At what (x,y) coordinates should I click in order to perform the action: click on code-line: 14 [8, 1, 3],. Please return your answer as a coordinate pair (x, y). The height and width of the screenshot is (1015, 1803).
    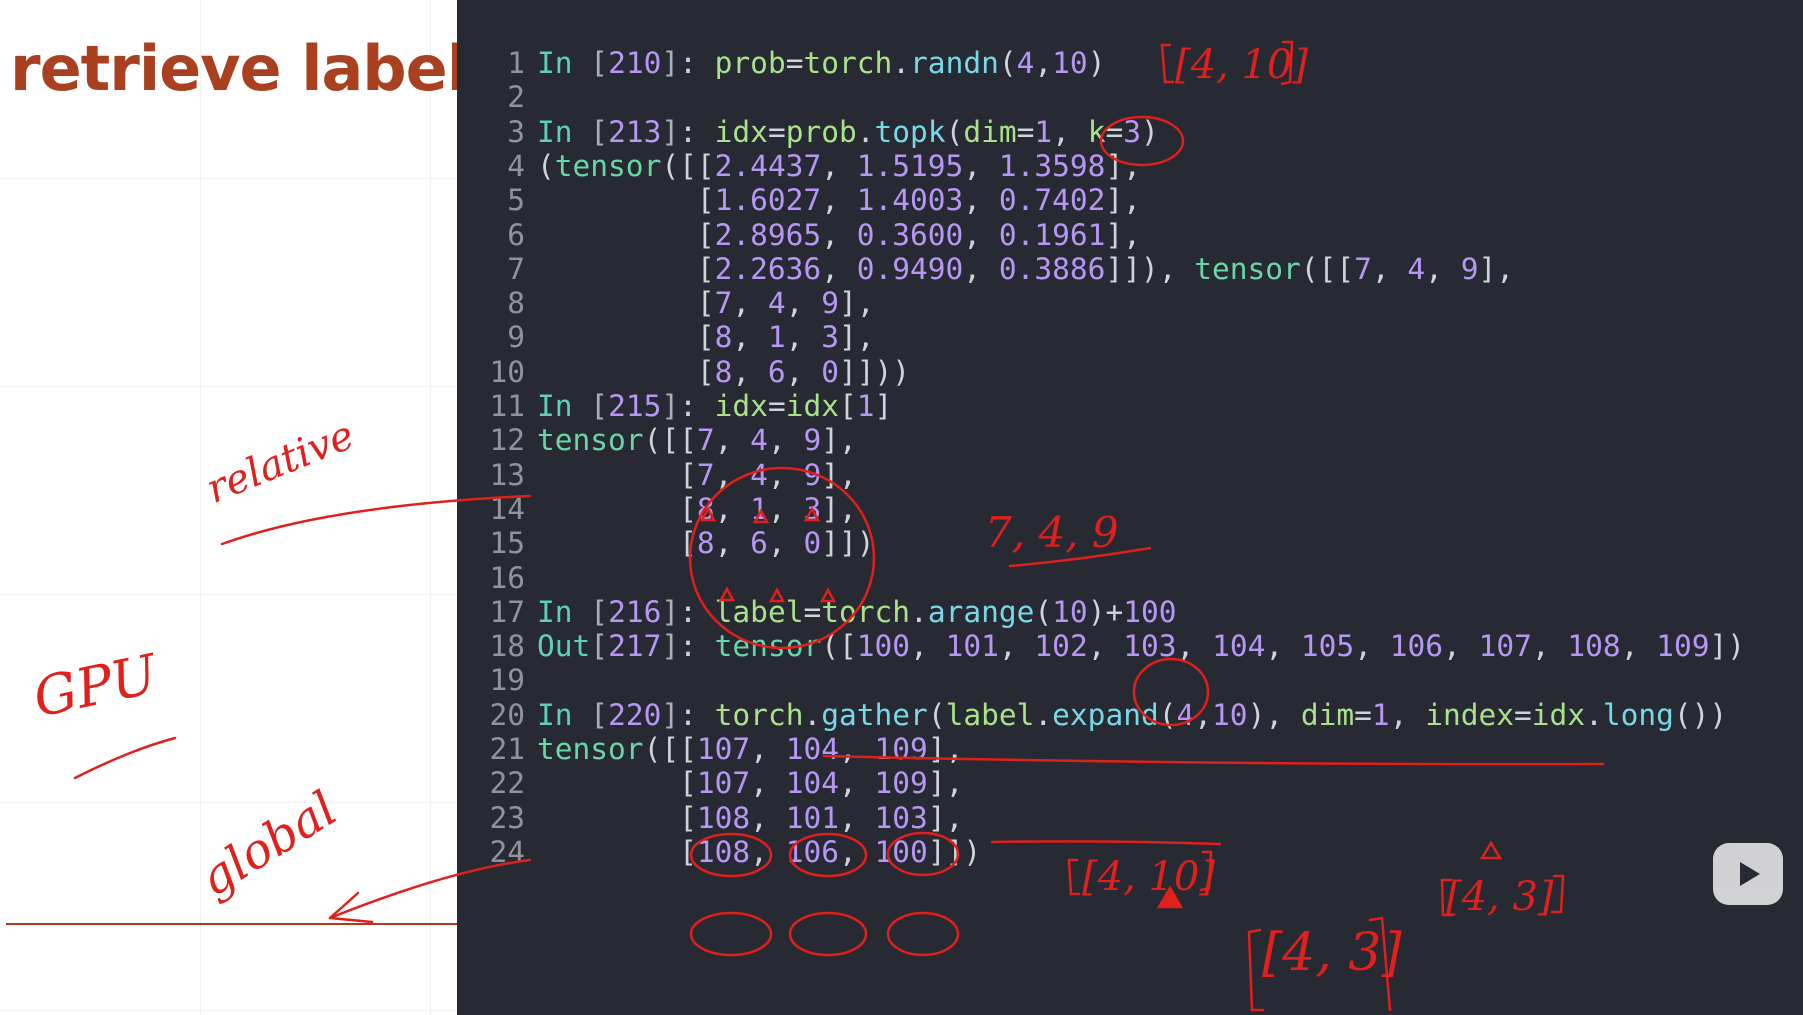
    Looking at the image, I should click on (657, 509).